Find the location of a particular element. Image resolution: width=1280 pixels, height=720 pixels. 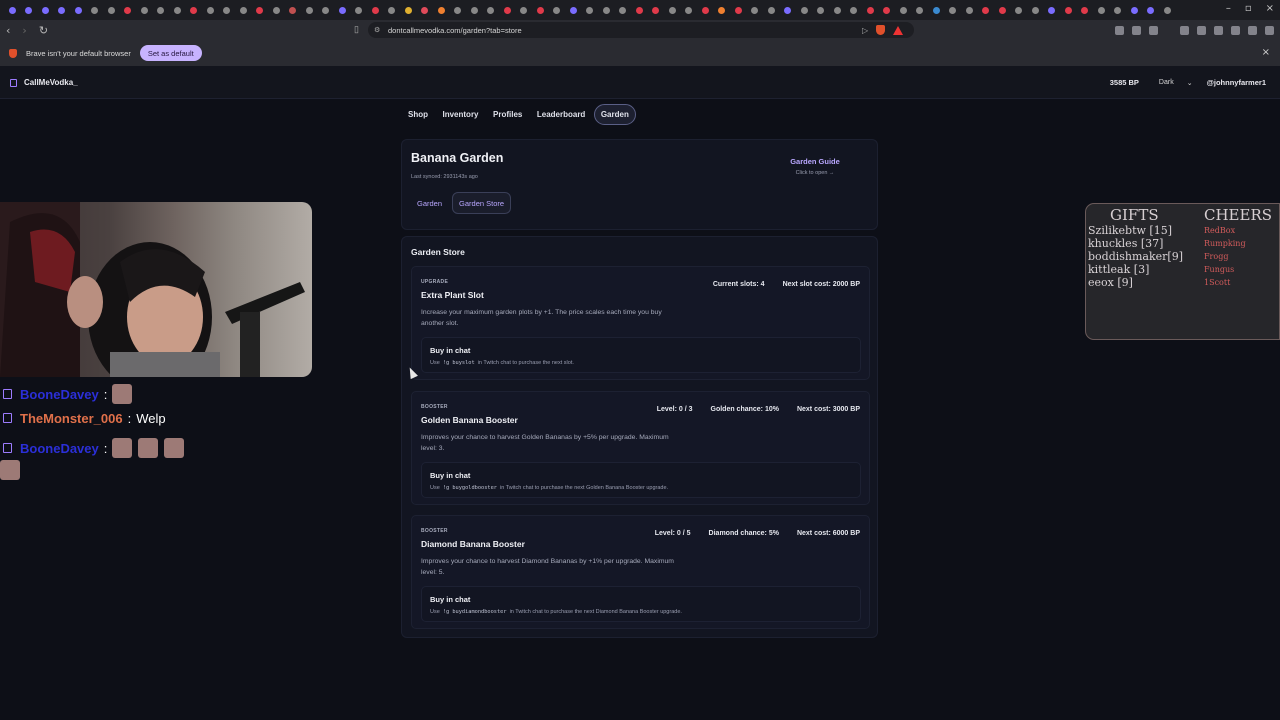

set-default-button: Set as default is located at coordinates (170, 53).